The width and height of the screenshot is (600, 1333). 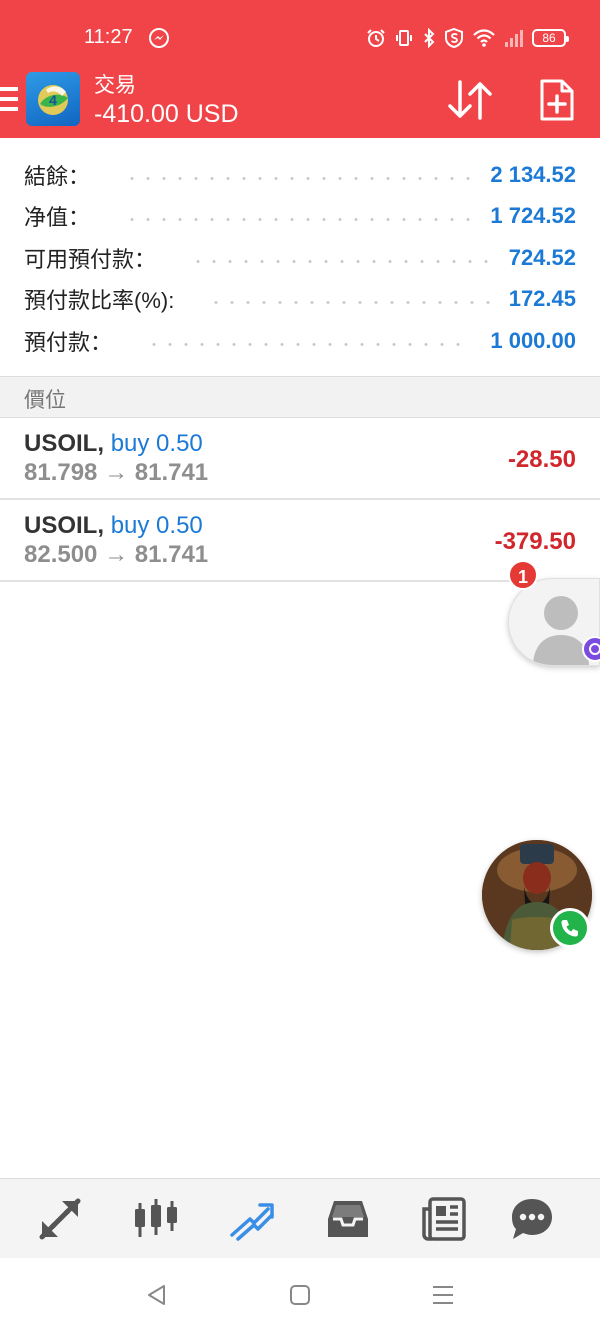 What do you see at coordinates (570, 928) in the screenshot?
I see `phone-icon` at bounding box center [570, 928].